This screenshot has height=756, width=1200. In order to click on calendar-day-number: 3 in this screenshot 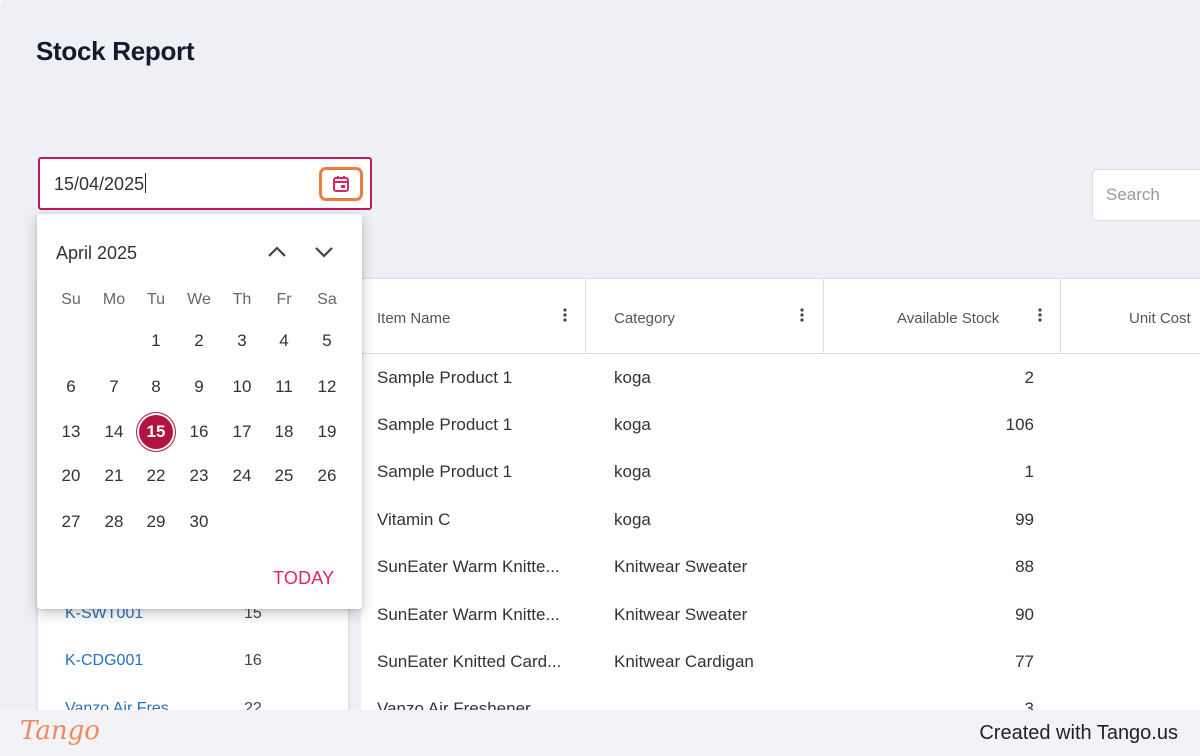, I will do `click(242, 340)`.